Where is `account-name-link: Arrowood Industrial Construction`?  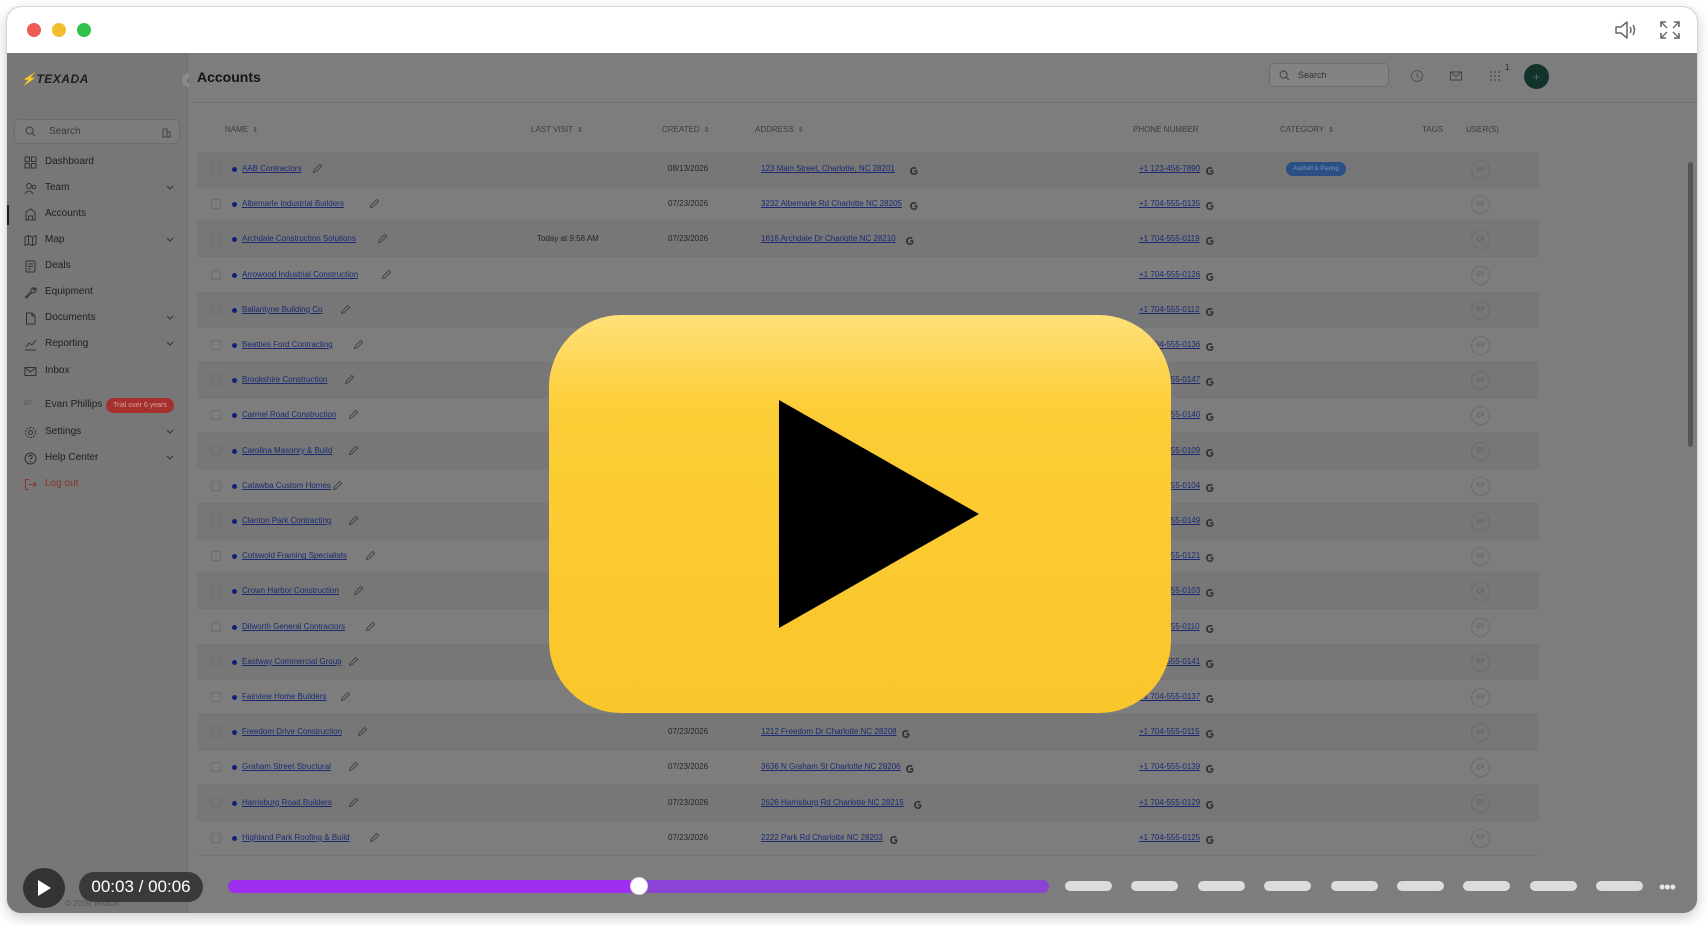 account-name-link: Arrowood Industrial Construction is located at coordinates (300, 274).